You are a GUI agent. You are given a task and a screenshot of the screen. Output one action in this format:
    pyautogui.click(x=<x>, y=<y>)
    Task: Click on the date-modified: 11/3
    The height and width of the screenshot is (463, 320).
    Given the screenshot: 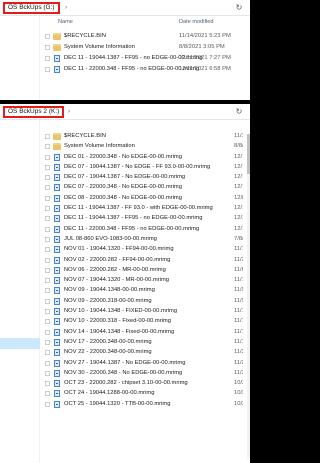 What is the action you would take?
    pyautogui.click(x=238, y=372)
    